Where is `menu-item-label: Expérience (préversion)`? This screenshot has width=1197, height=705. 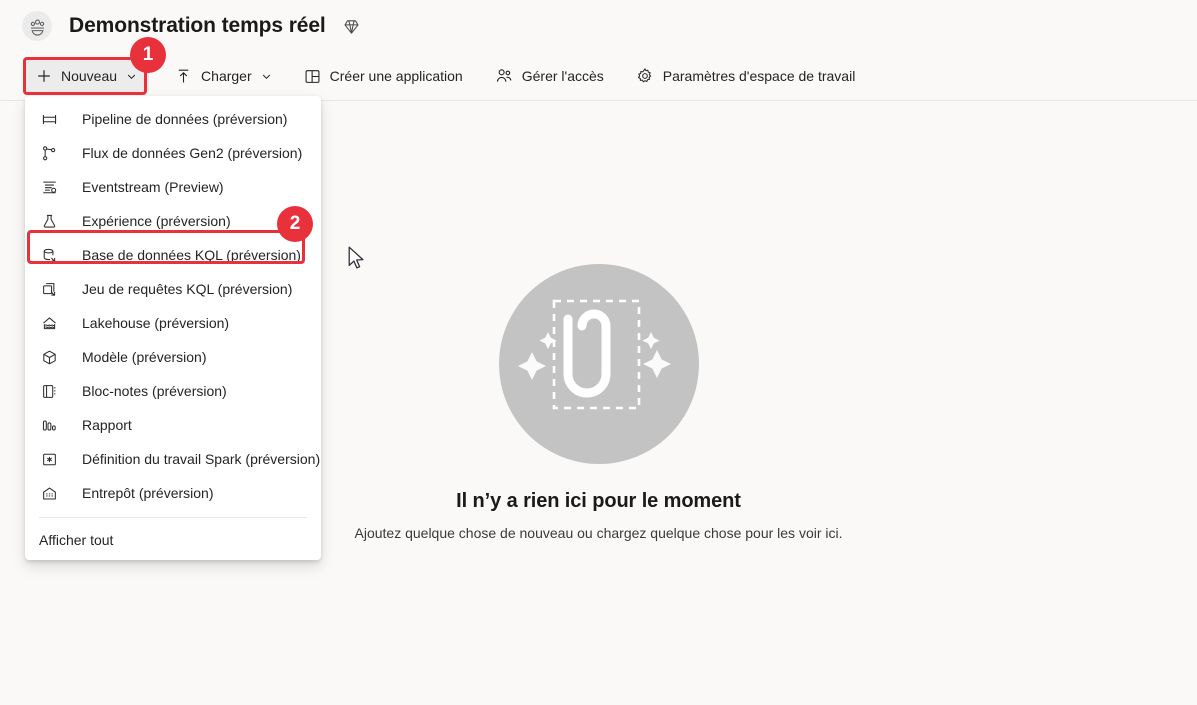 menu-item-label: Expérience (préversion) is located at coordinates (156, 221).